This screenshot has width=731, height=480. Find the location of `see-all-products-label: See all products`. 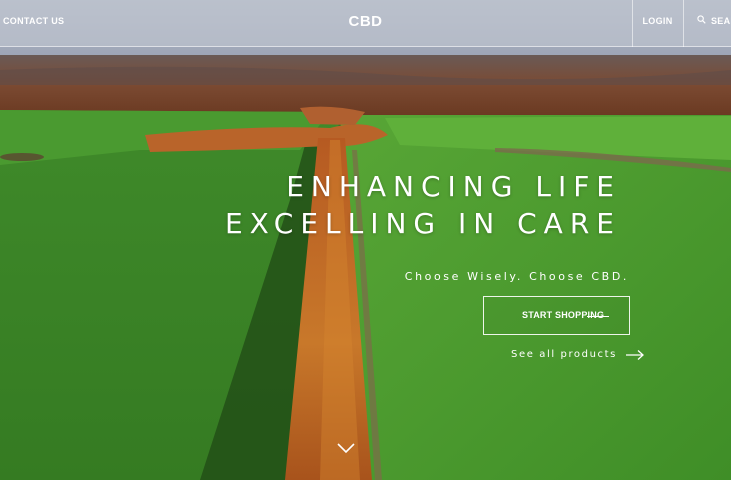

see-all-products-label: See all products is located at coordinates (564, 354).